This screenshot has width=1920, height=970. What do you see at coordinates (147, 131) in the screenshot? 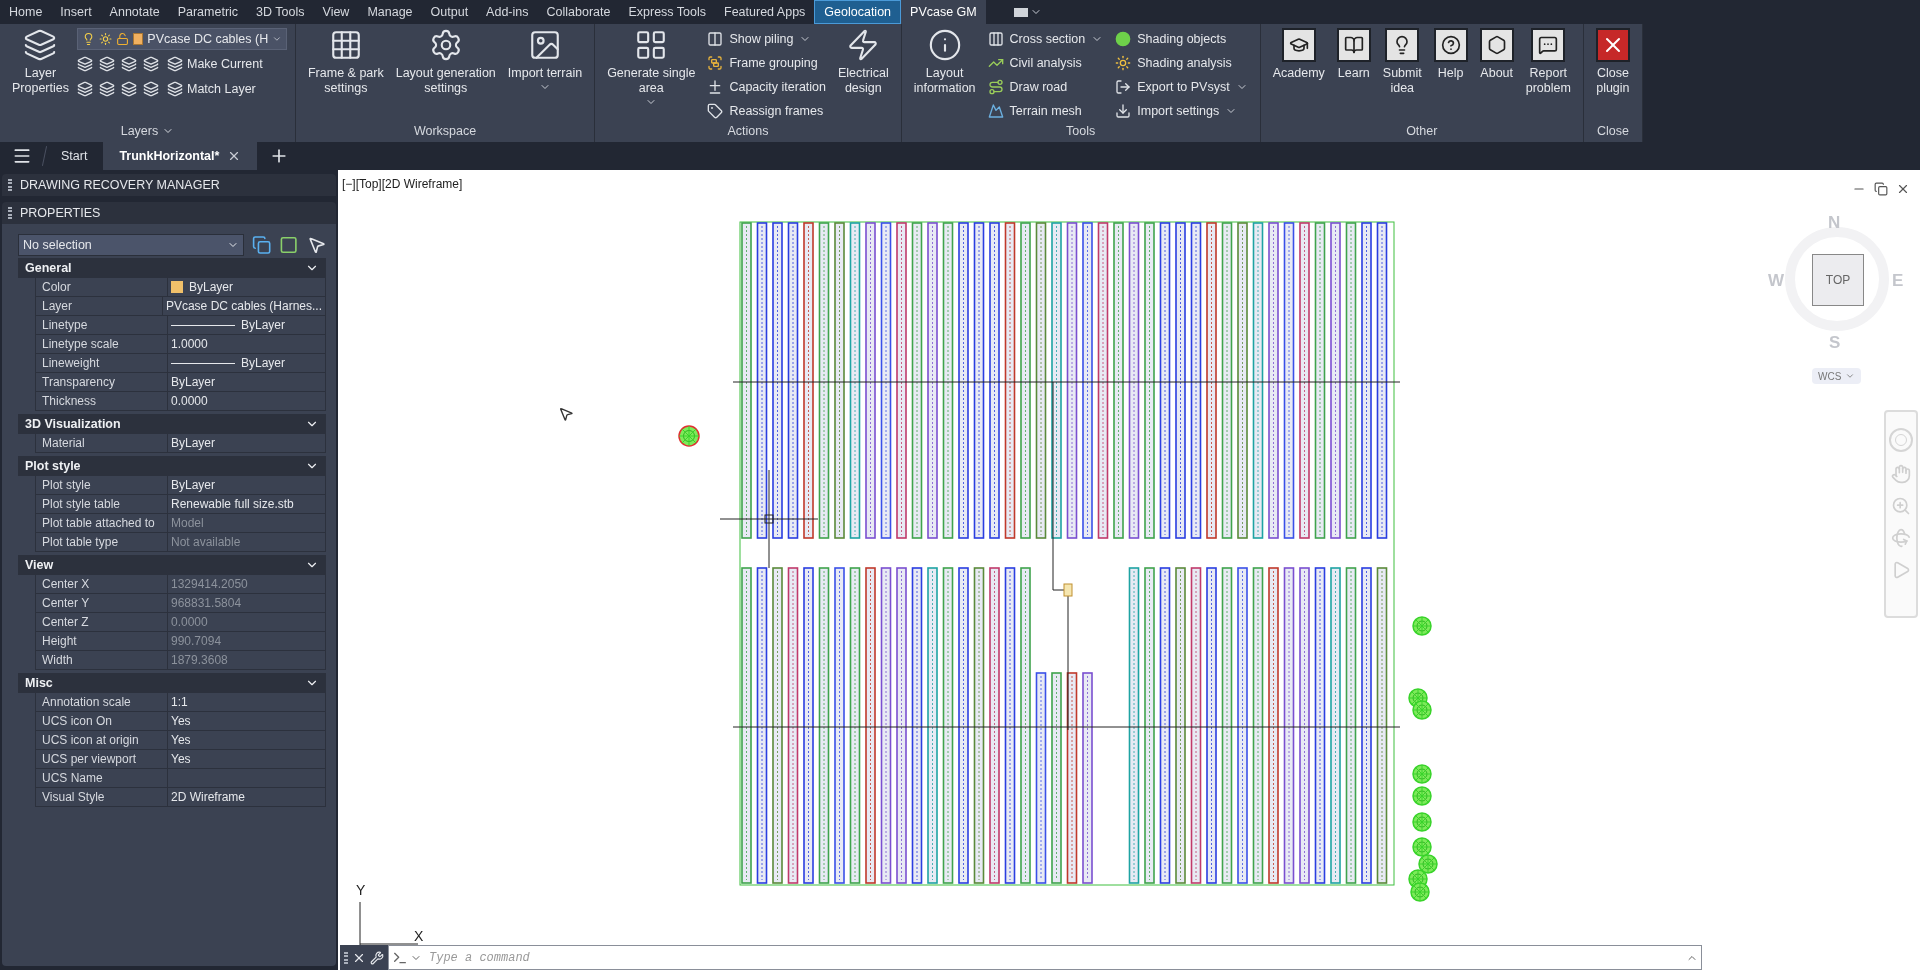
I see `panel-title: Layers` at bounding box center [147, 131].